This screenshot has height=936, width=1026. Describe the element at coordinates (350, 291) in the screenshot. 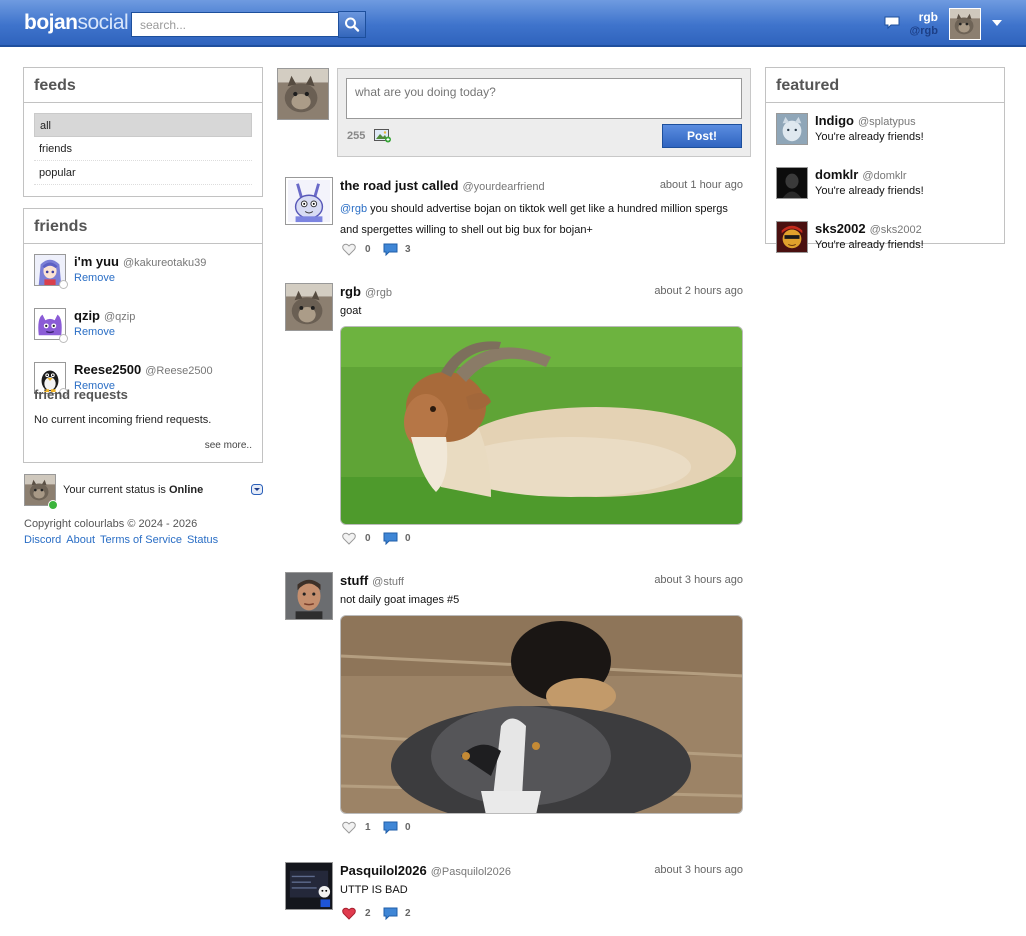

I see `post-author-name: rgb` at that location.